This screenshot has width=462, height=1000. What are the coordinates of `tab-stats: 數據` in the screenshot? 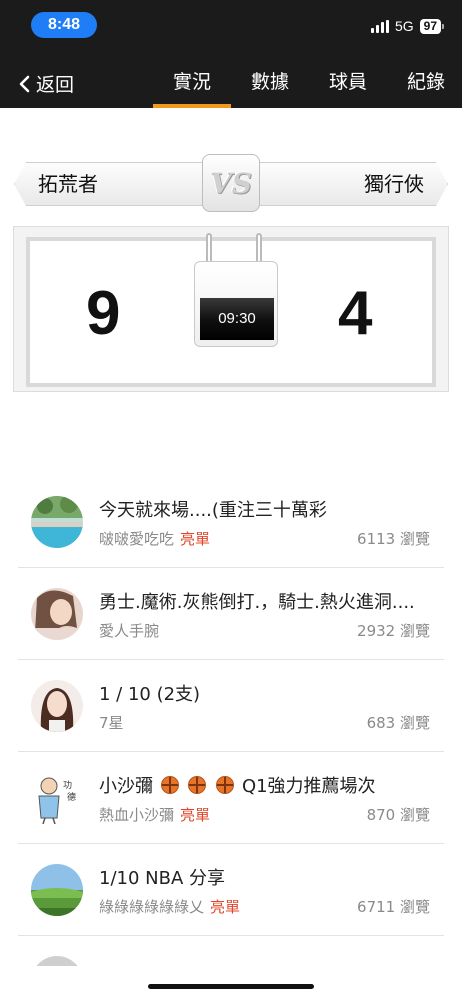 It's located at (270, 82).